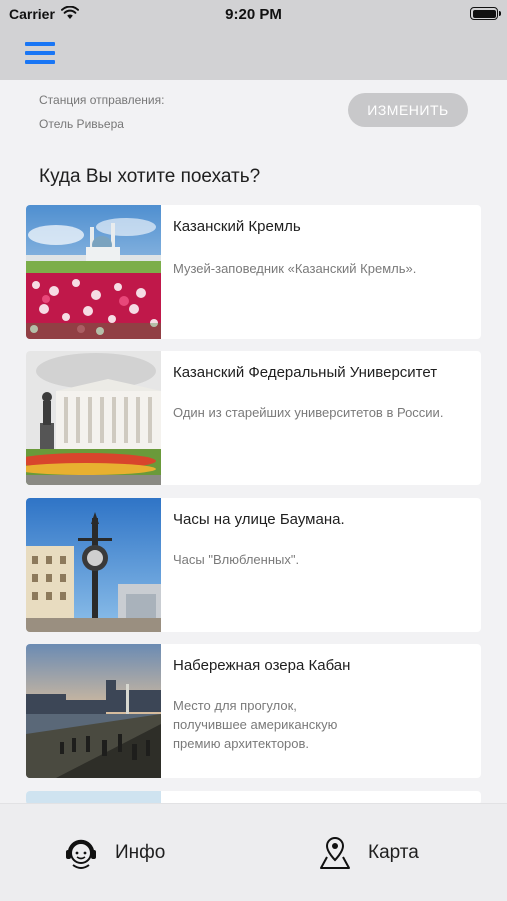  What do you see at coordinates (102, 100) in the screenshot?
I see `departure-station-label: Станция отправления:` at bounding box center [102, 100].